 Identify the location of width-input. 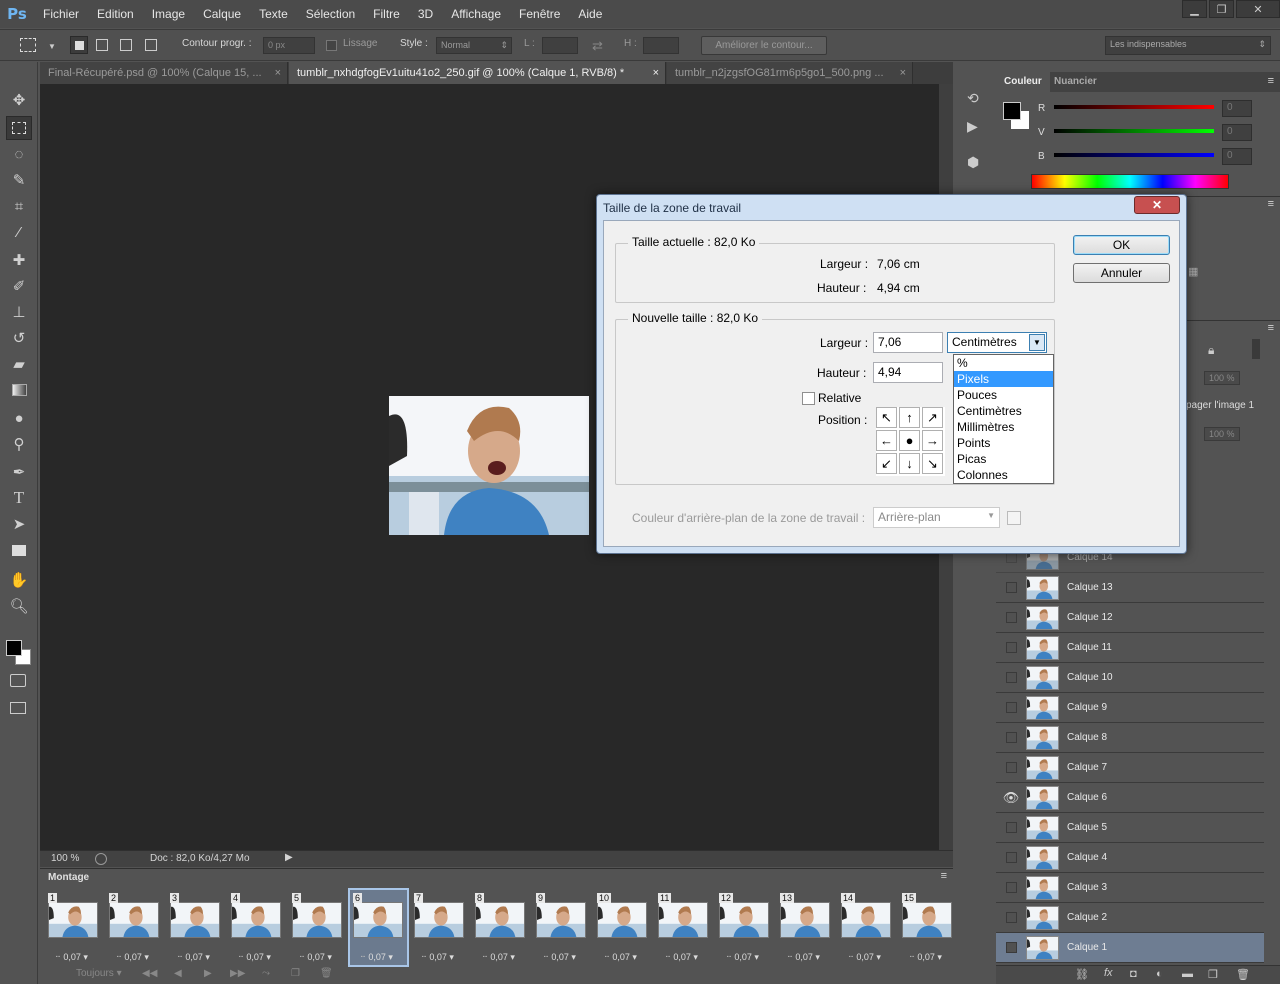
(560, 45).